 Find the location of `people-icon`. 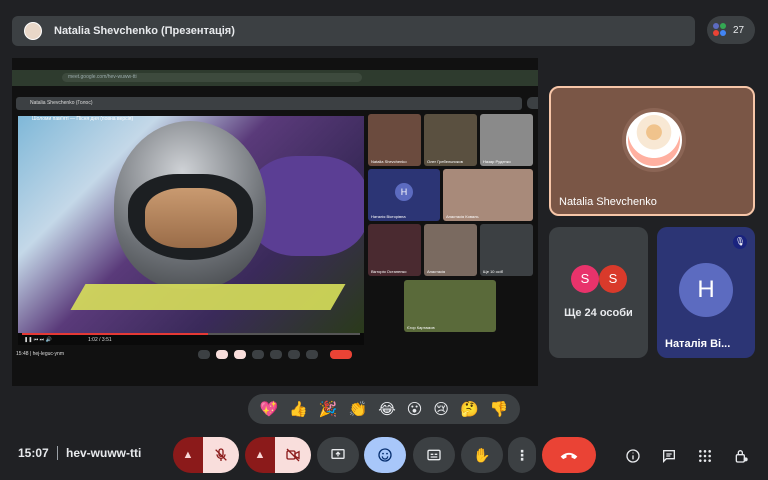

people-icon is located at coordinates (720, 30).